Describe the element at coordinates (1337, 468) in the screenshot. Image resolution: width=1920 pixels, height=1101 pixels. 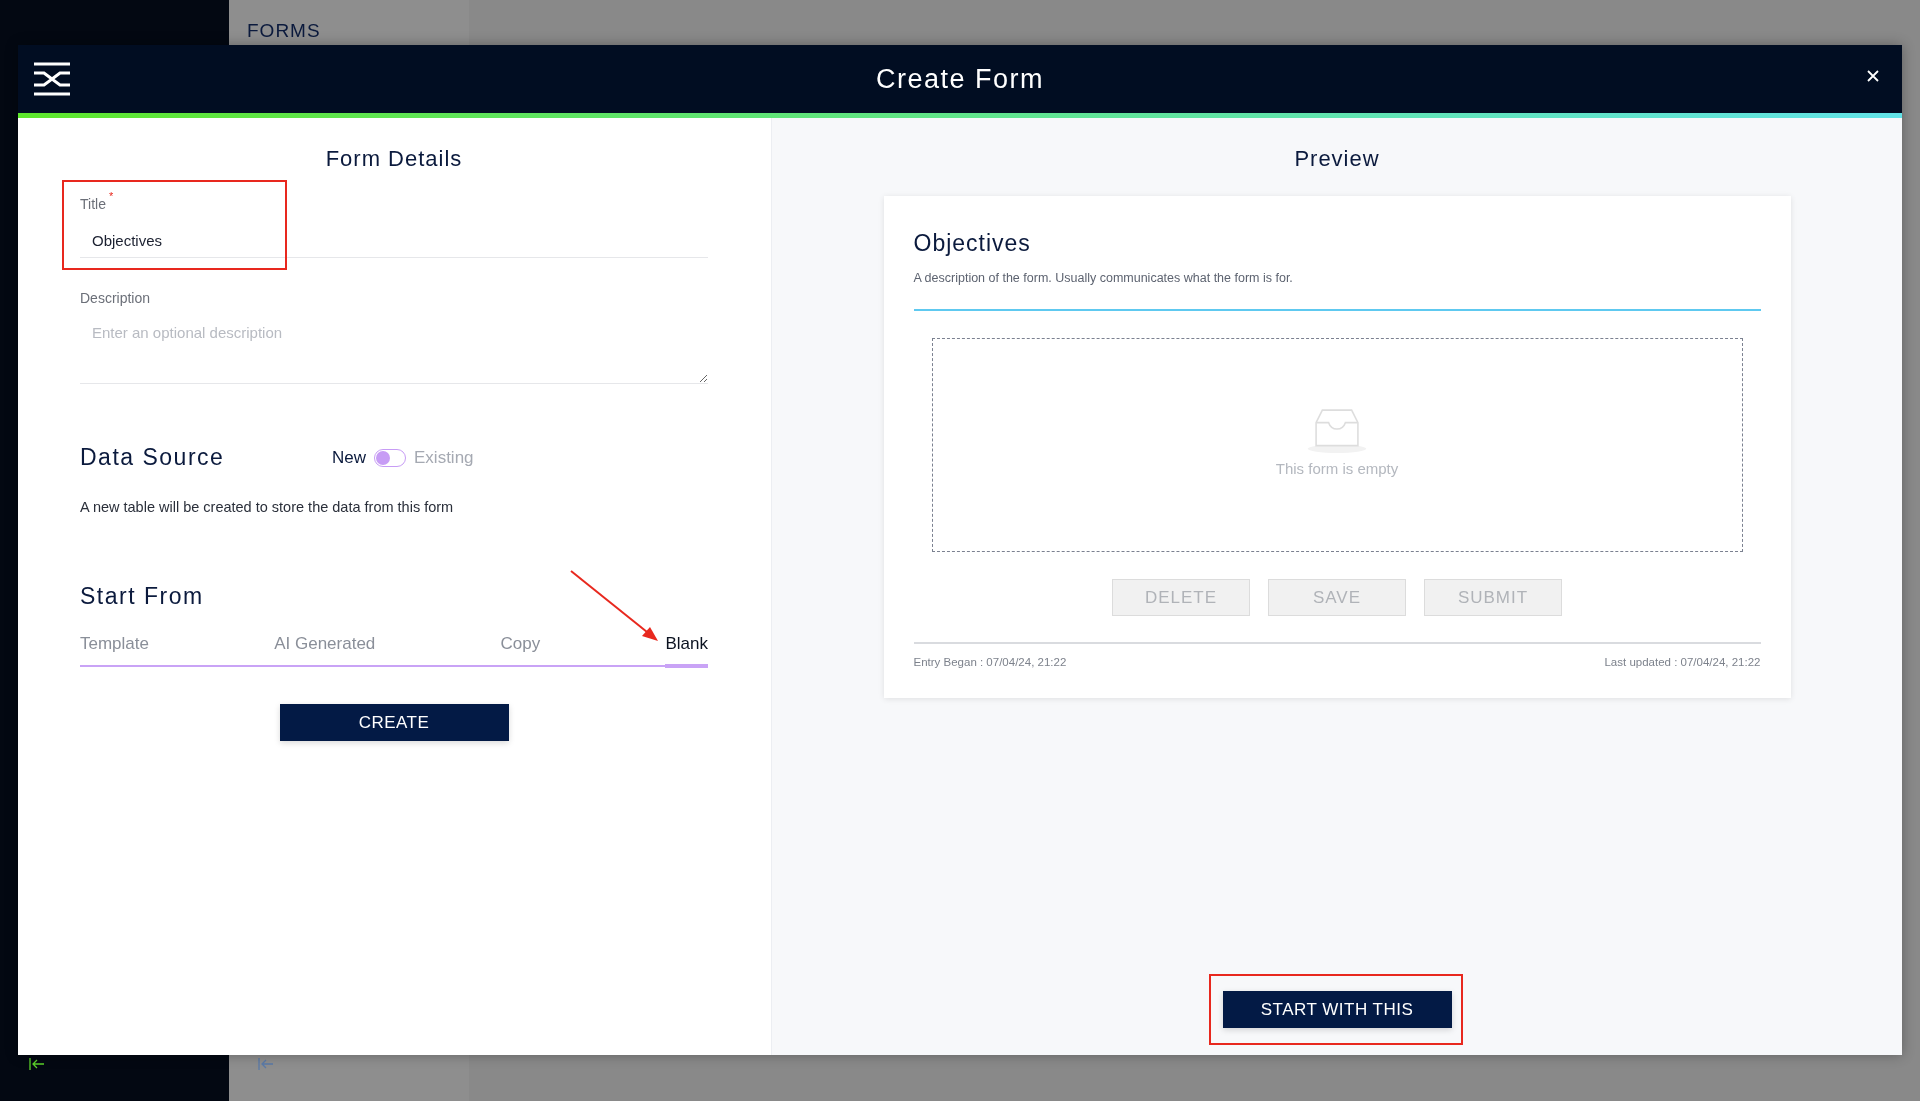
I see `empty-text: This form is empty` at that location.